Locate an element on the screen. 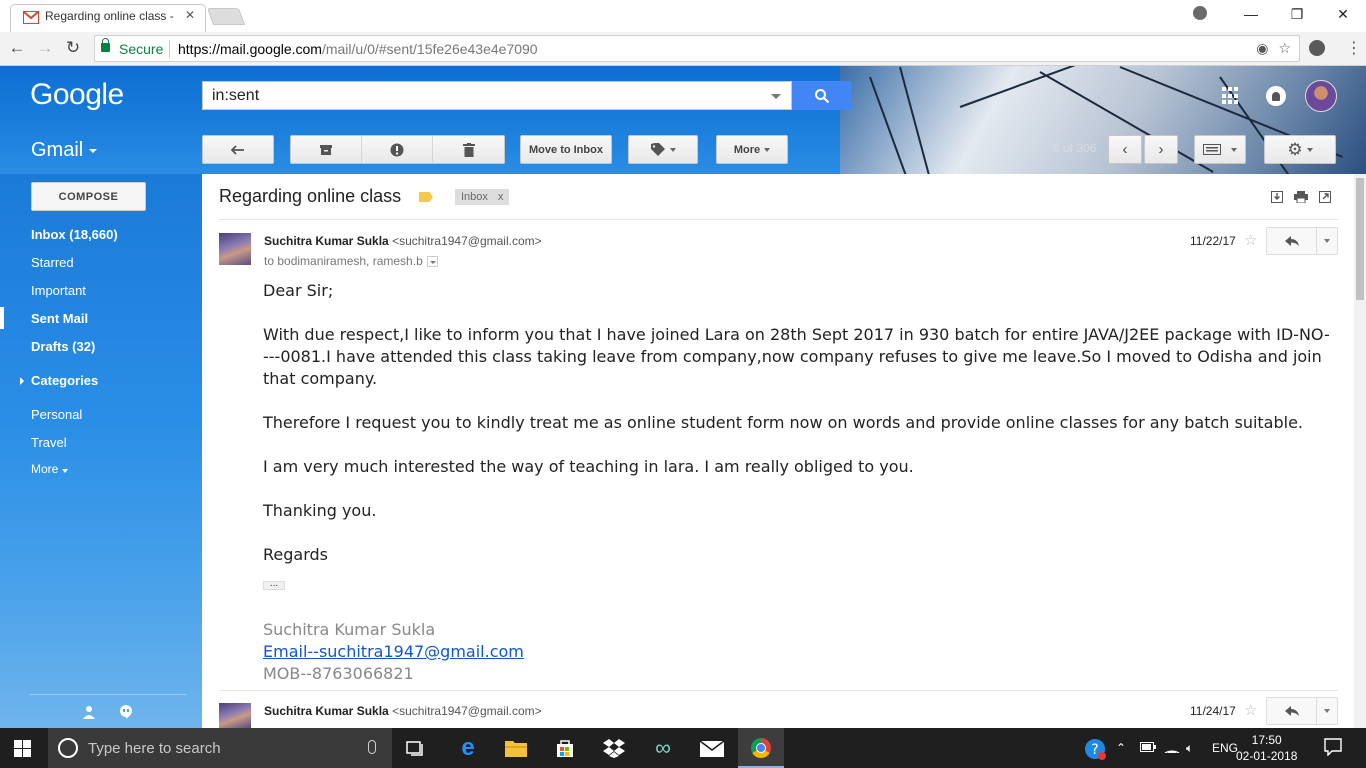  sidebar-item-categories: Categories is located at coordinates (64, 380).